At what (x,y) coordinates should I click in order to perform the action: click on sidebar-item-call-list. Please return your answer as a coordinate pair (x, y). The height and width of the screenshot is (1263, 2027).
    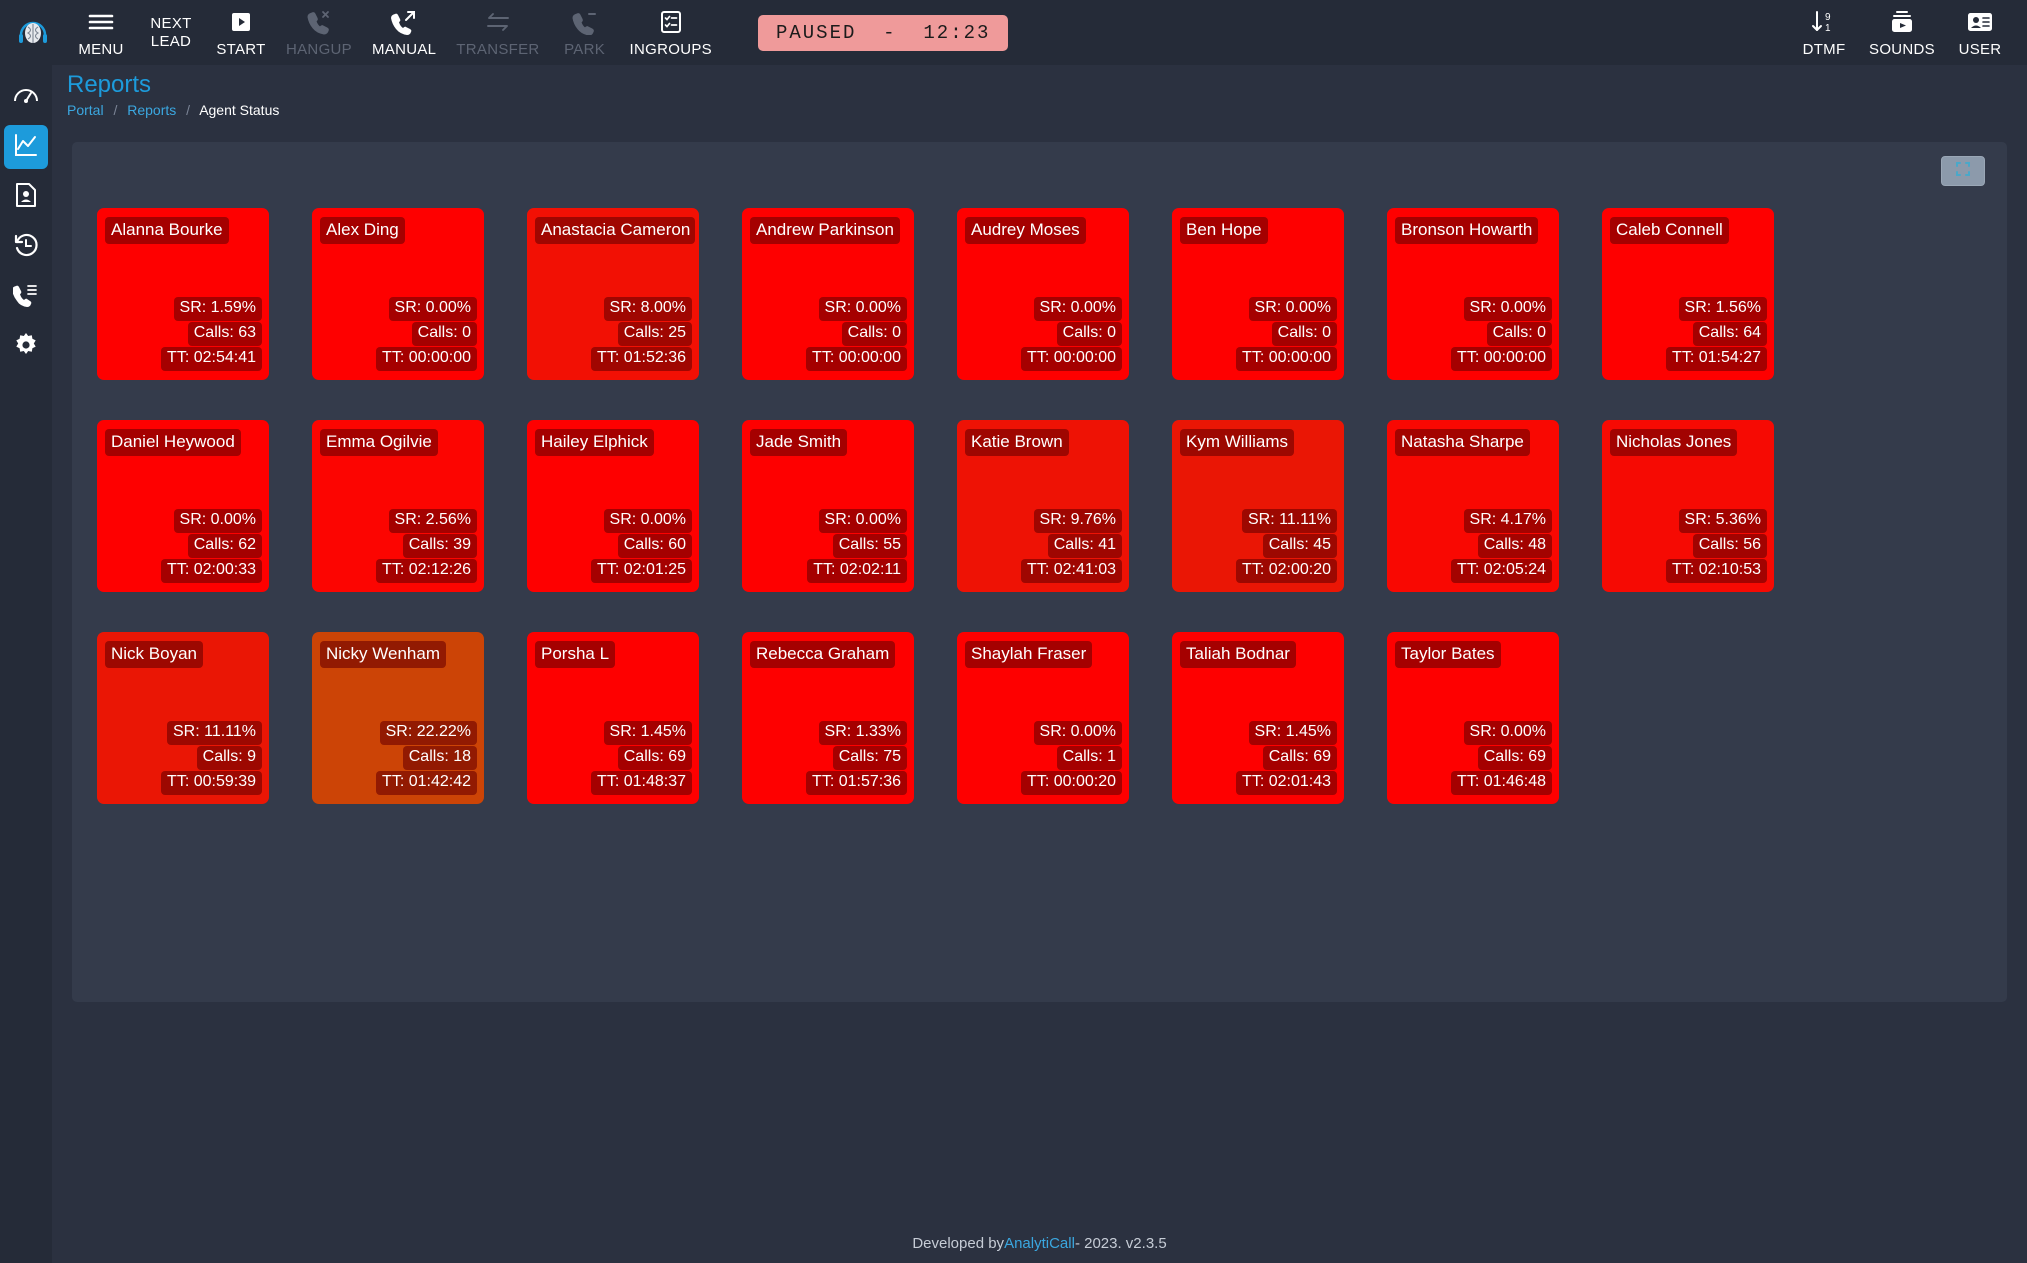
    Looking at the image, I should click on (26, 297).